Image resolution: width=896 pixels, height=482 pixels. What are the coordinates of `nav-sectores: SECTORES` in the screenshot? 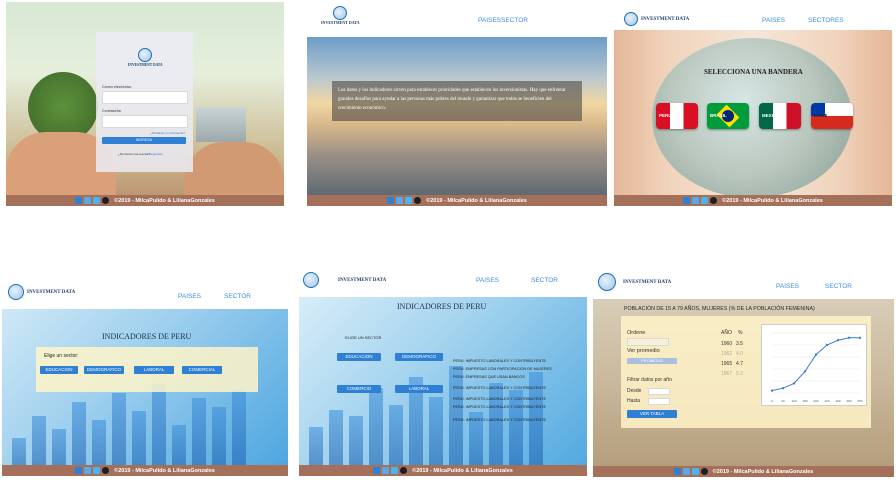 It's located at (826, 20).